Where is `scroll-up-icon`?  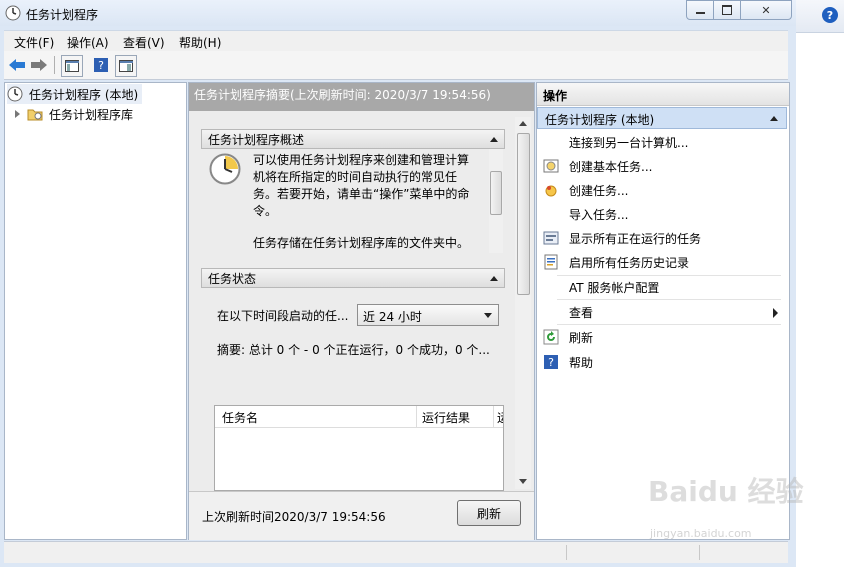 scroll-up-icon is located at coordinates (523, 123).